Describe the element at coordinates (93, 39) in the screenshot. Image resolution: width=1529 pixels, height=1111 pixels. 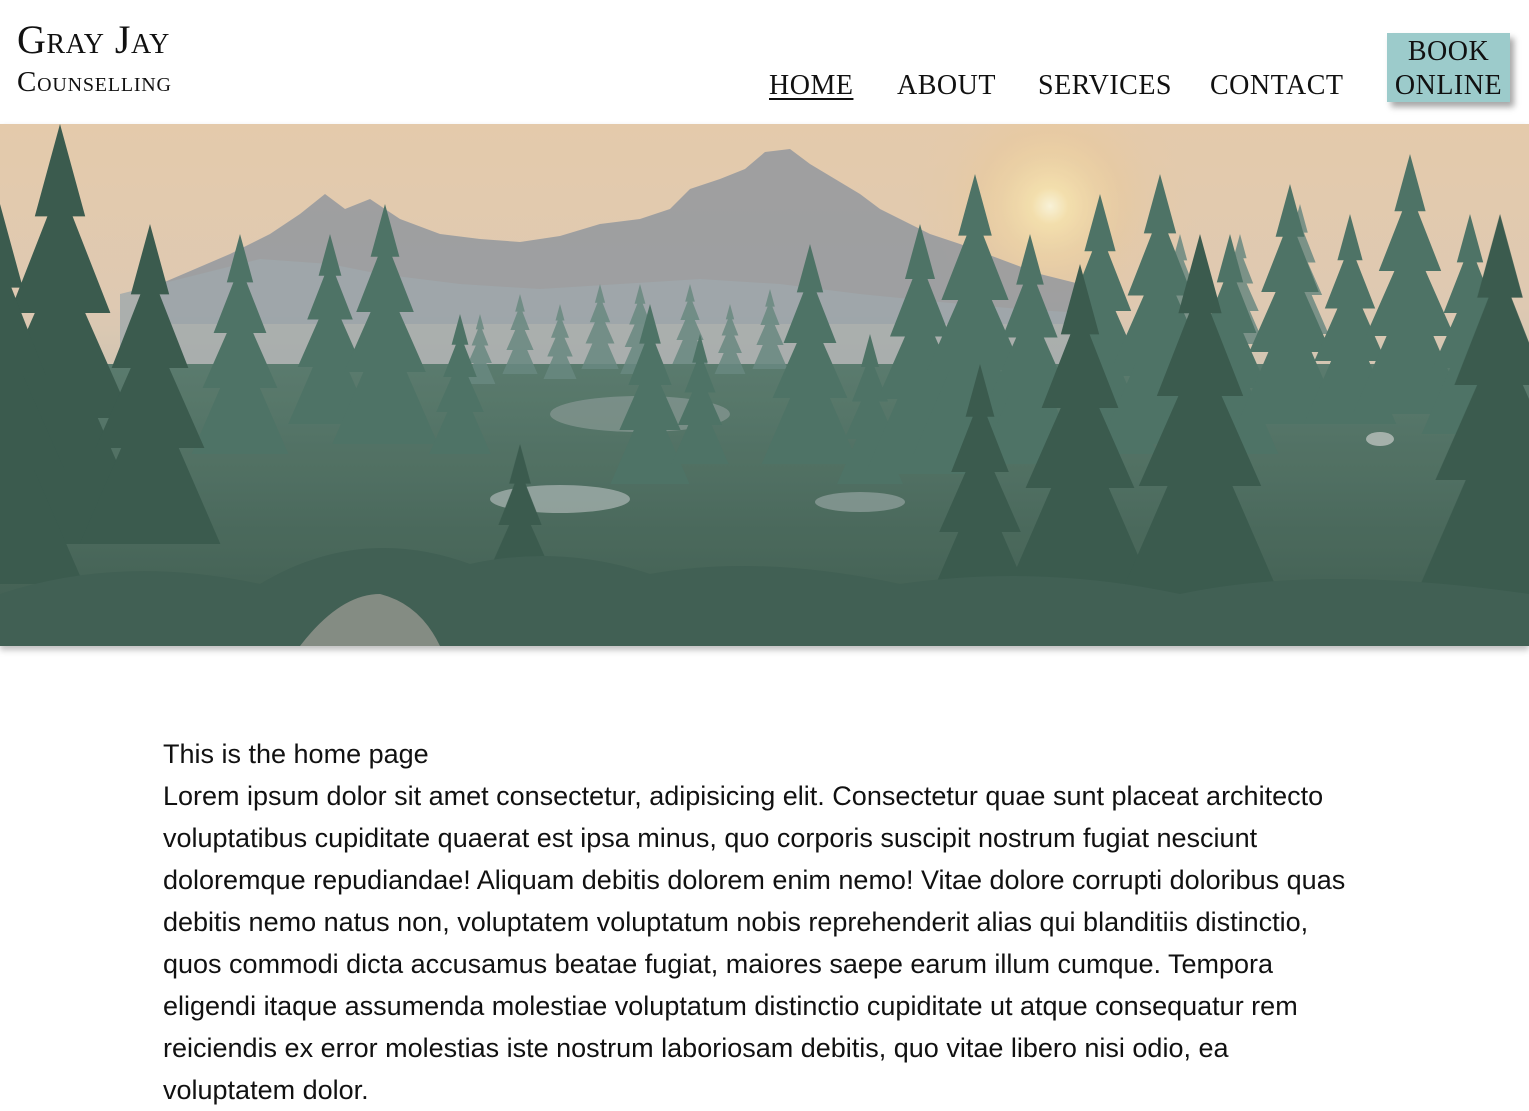
I see `logo-name-line1: Gray Jay` at that location.